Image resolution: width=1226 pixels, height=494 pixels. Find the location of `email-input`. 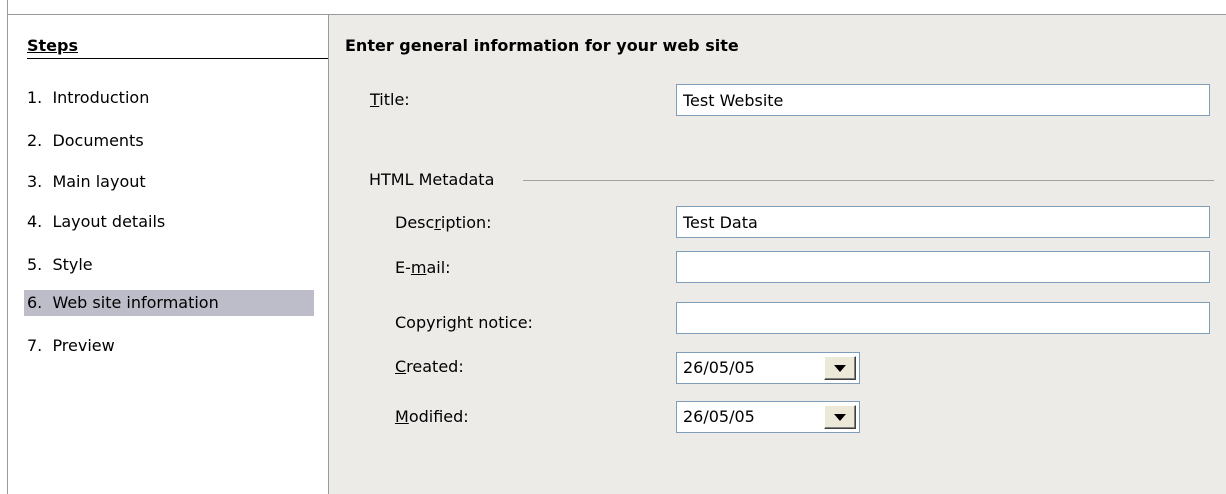

email-input is located at coordinates (943, 267).